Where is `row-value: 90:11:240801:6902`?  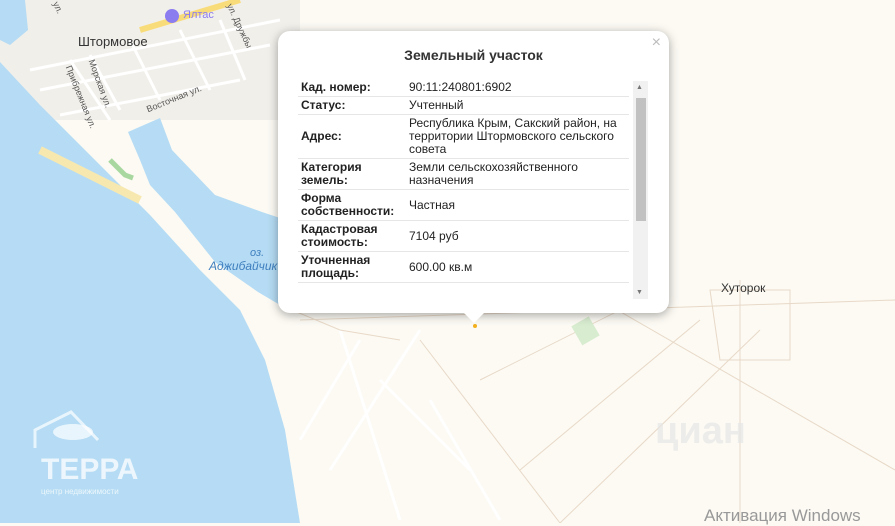
row-value: 90:11:240801:6902 is located at coordinates (460, 87).